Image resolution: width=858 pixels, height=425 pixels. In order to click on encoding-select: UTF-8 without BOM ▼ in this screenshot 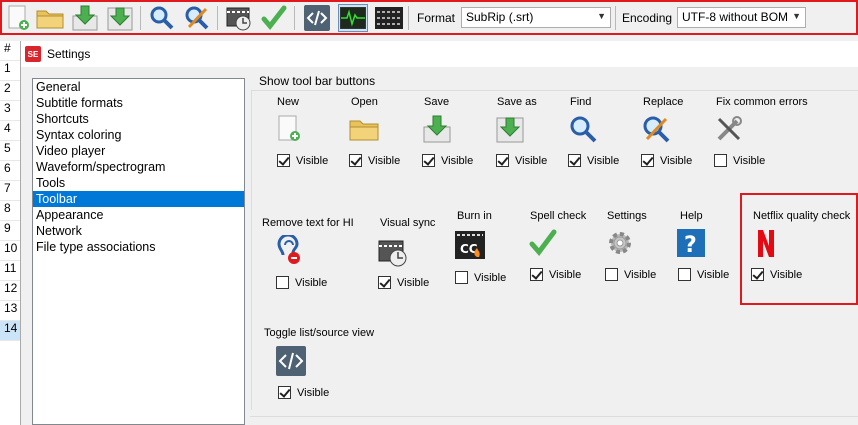, I will do `click(741, 17)`.